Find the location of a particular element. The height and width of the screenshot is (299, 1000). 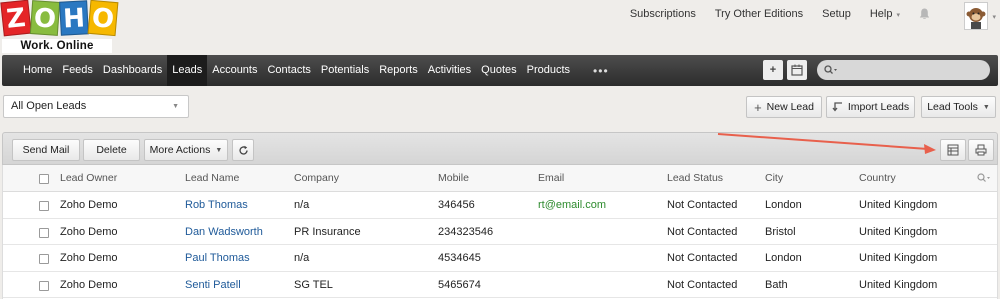

search-box is located at coordinates (903, 70).